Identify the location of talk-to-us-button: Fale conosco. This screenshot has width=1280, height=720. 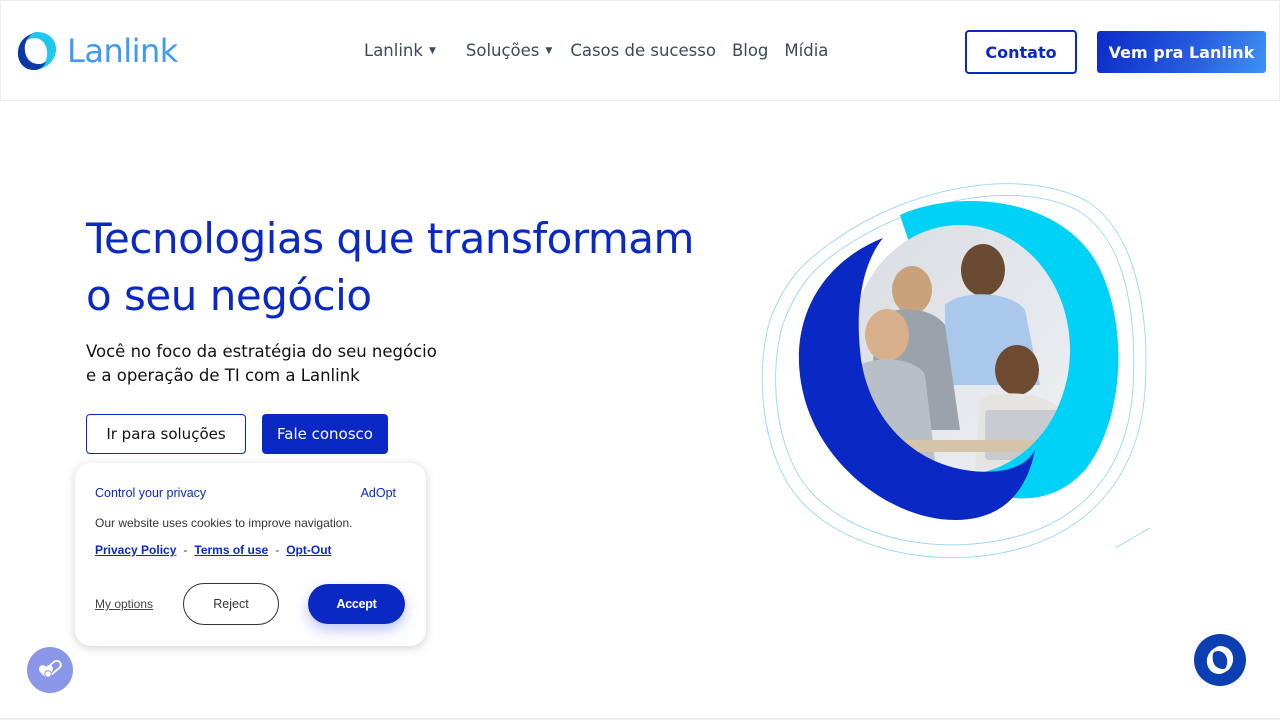
(325, 434).